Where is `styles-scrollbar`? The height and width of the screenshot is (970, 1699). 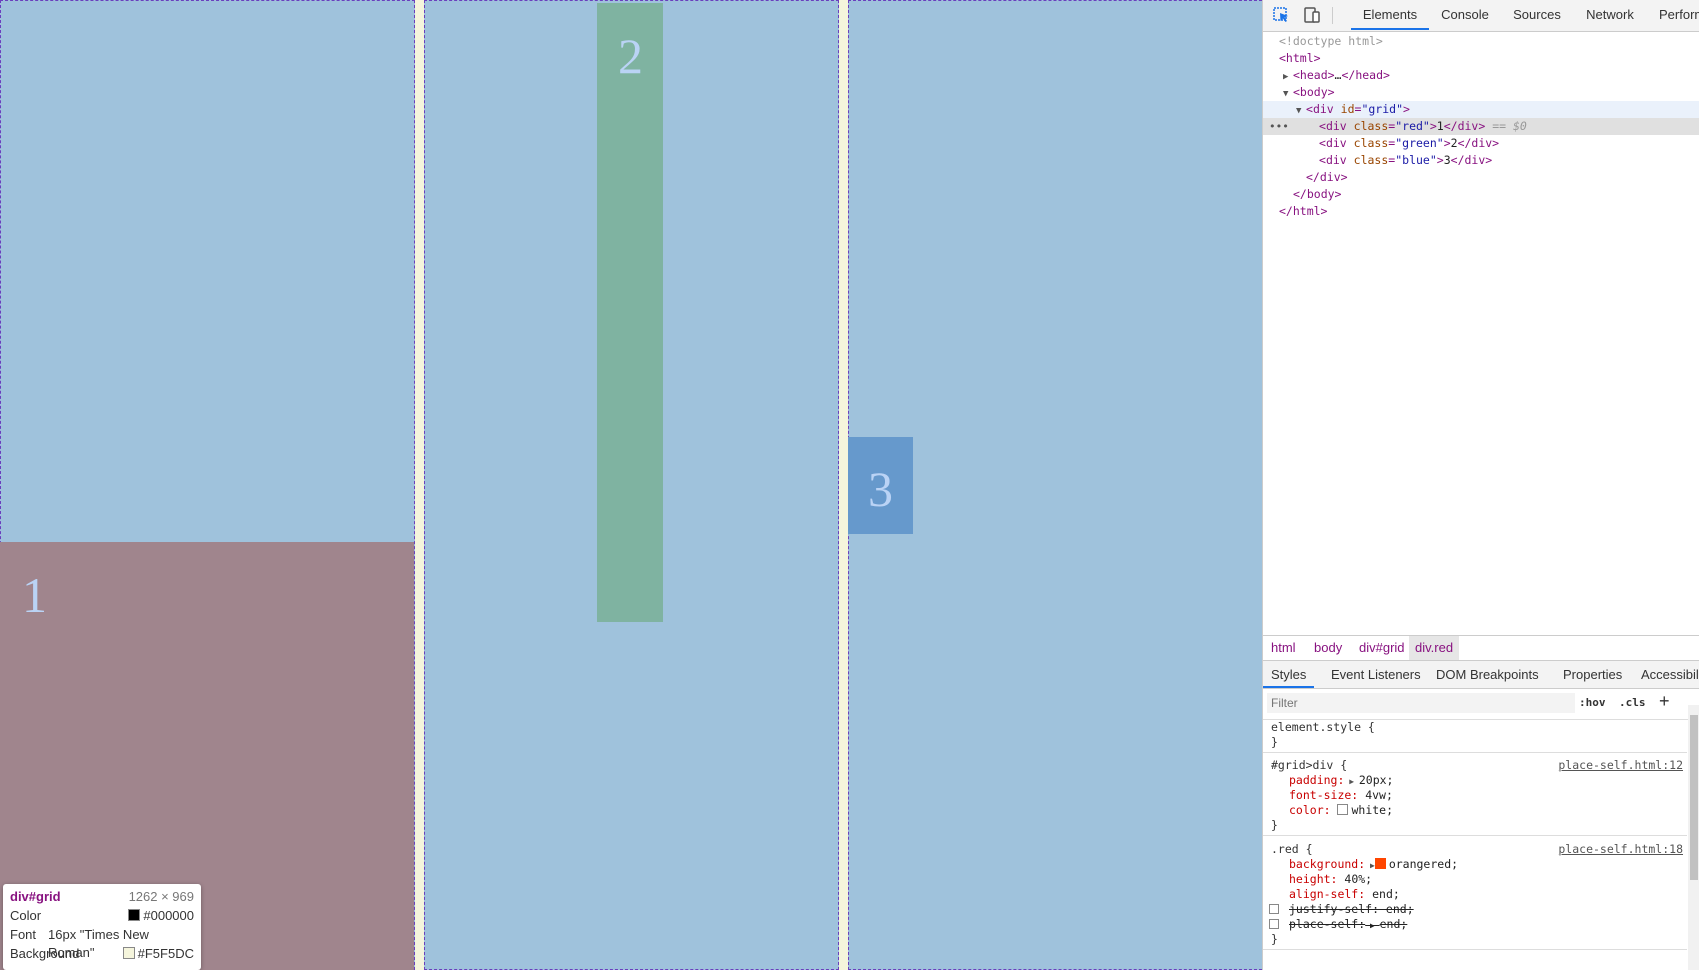
styles-scrollbar is located at coordinates (1693, 837).